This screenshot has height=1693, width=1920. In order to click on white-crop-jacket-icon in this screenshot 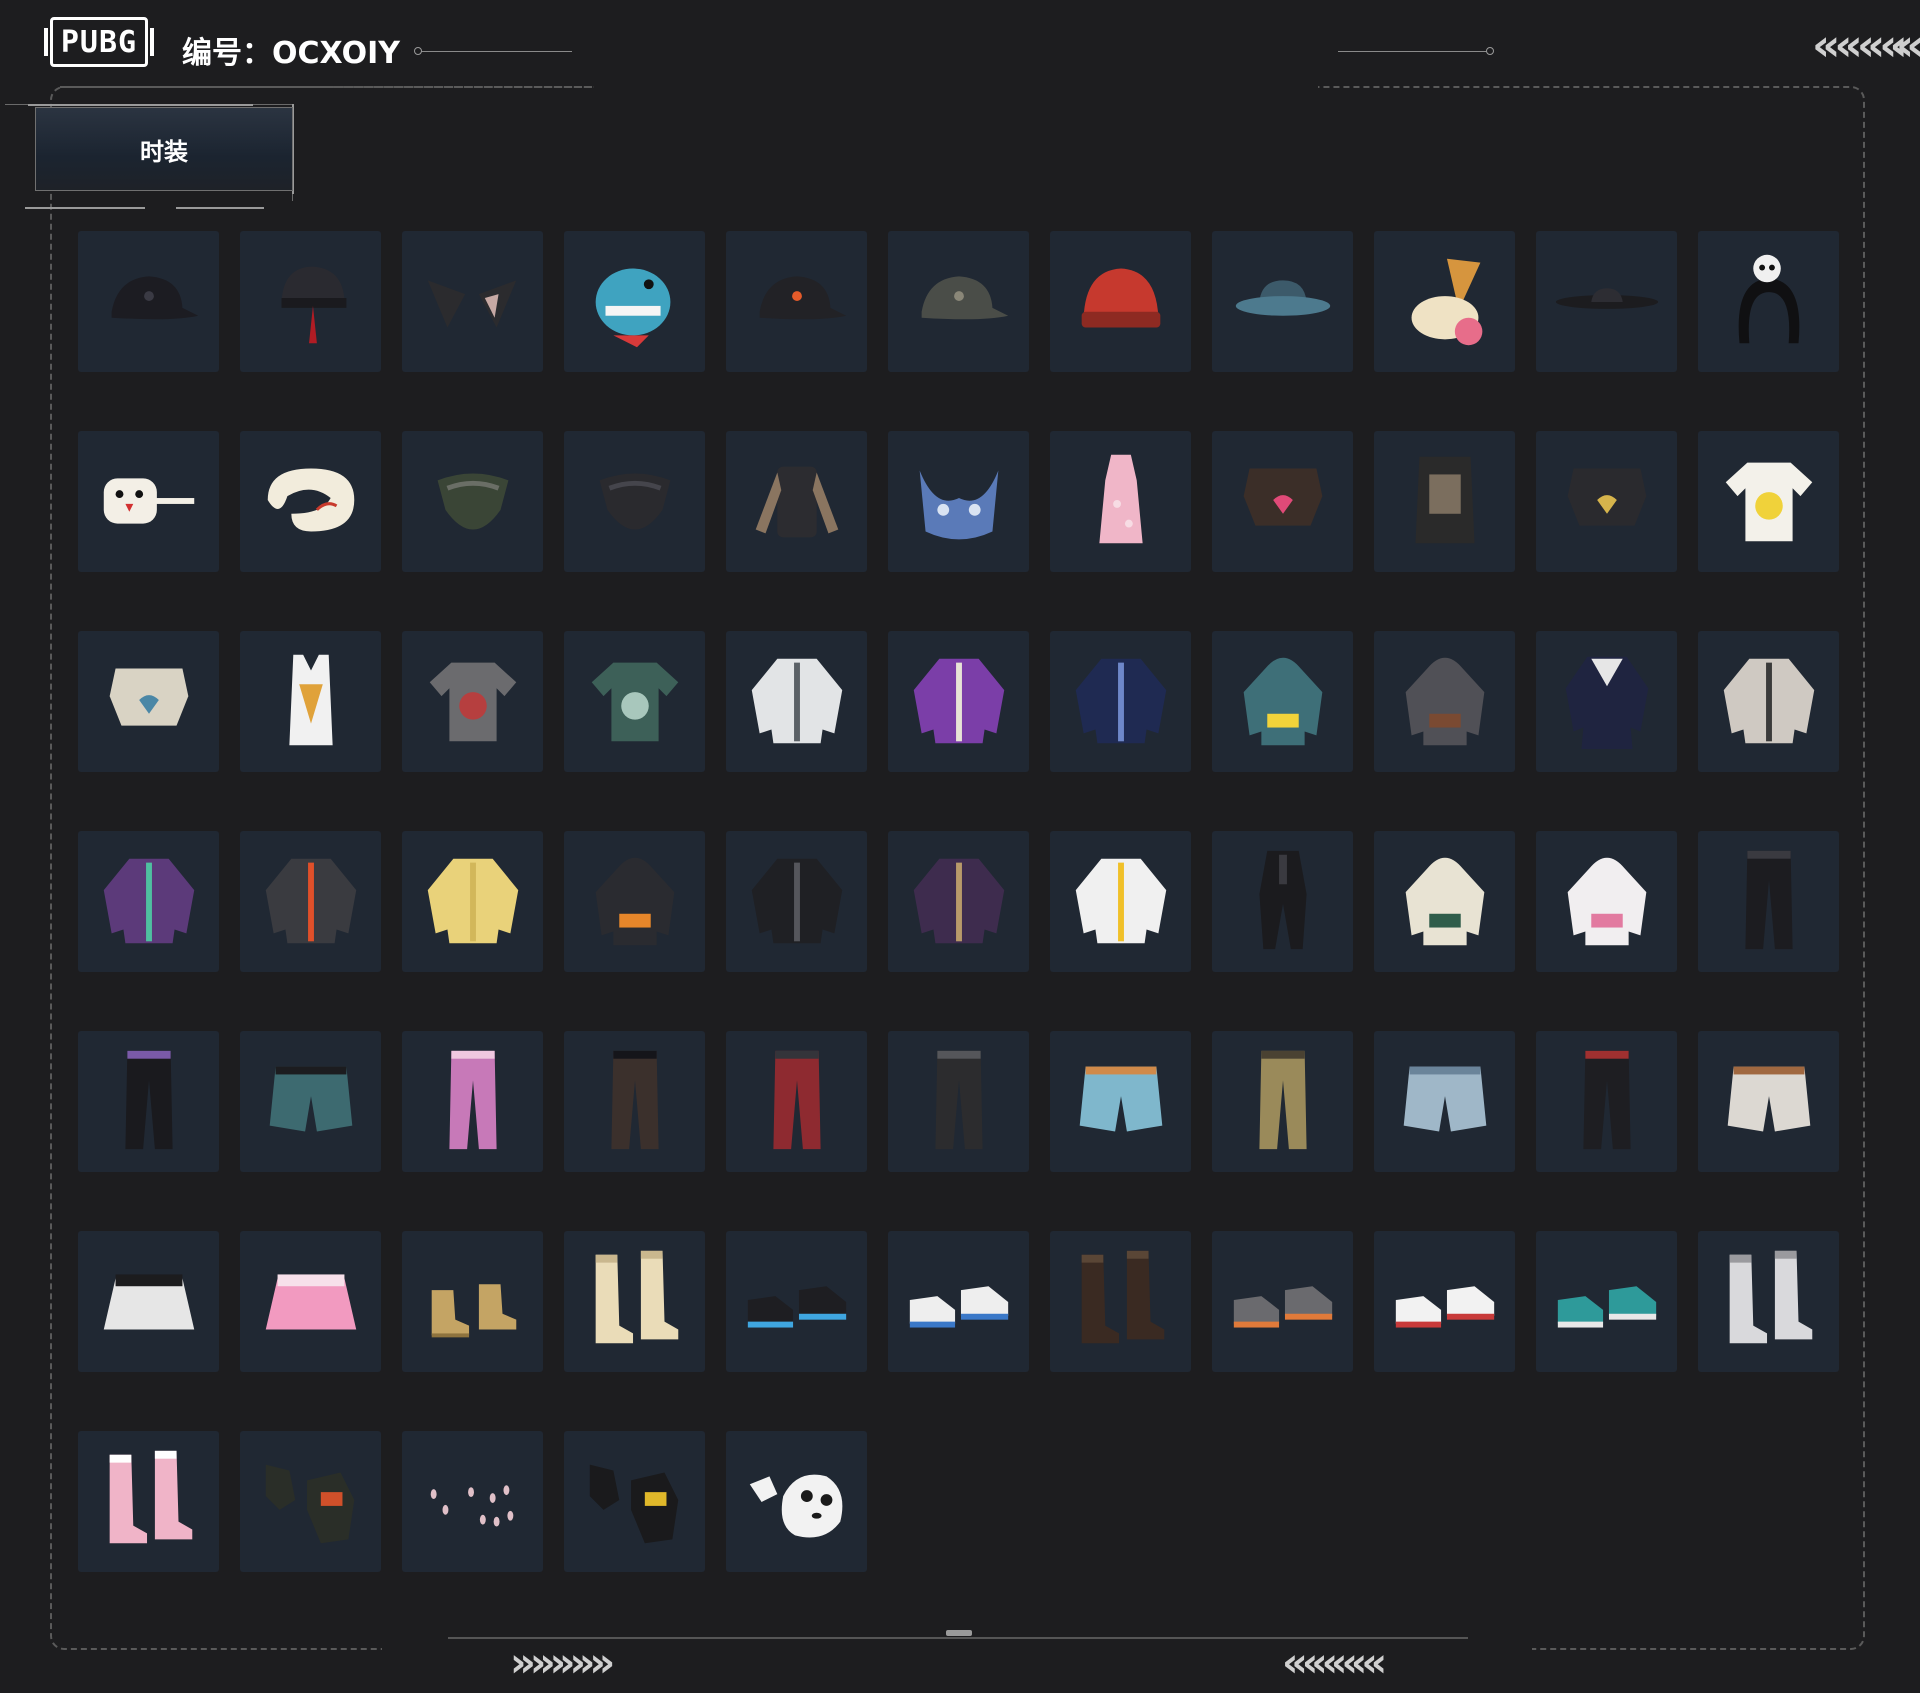, I will do `click(797, 702)`.